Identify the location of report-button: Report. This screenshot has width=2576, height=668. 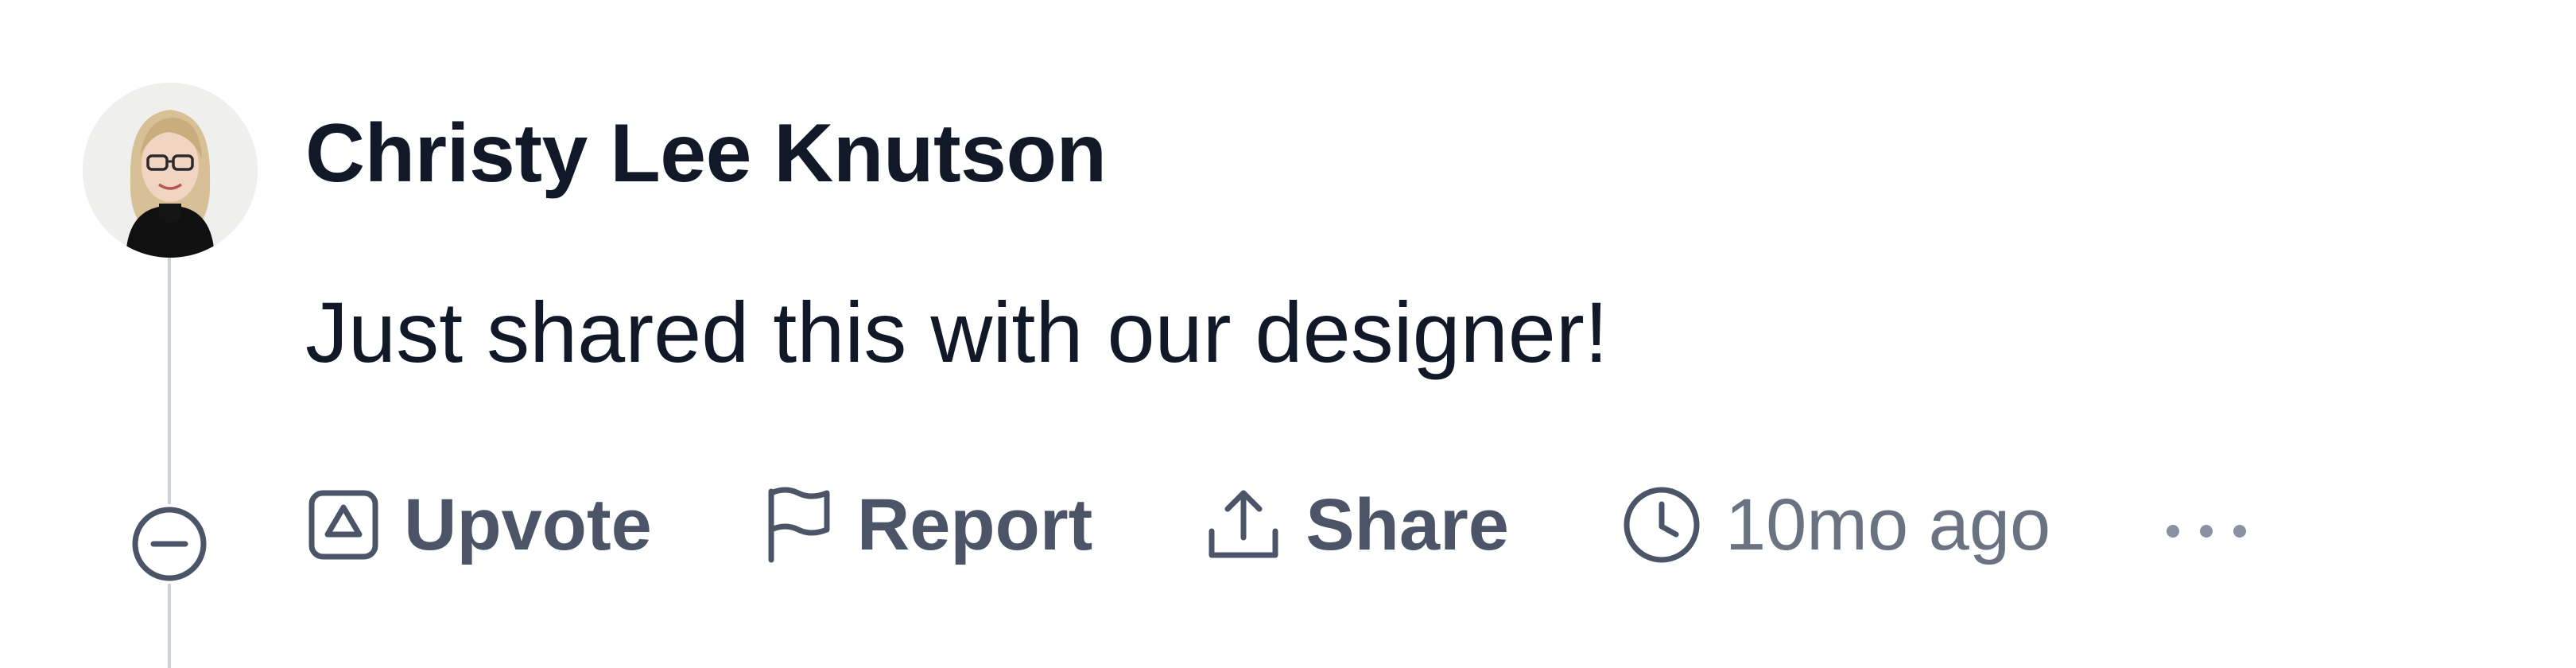
(927, 525).